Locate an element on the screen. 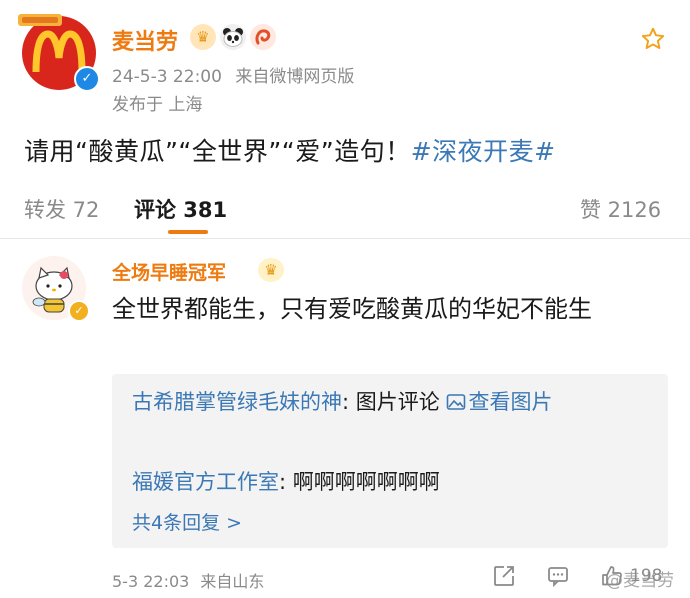 The image size is (690, 598). reply-comment-icon is located at coordinates (558, 578).